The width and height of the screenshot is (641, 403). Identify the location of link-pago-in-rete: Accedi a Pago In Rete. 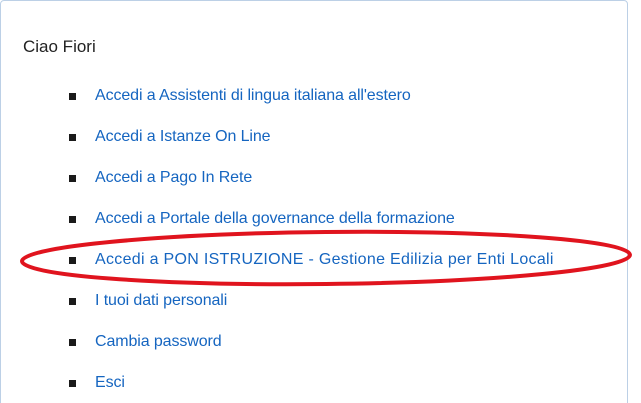
(173, 178).